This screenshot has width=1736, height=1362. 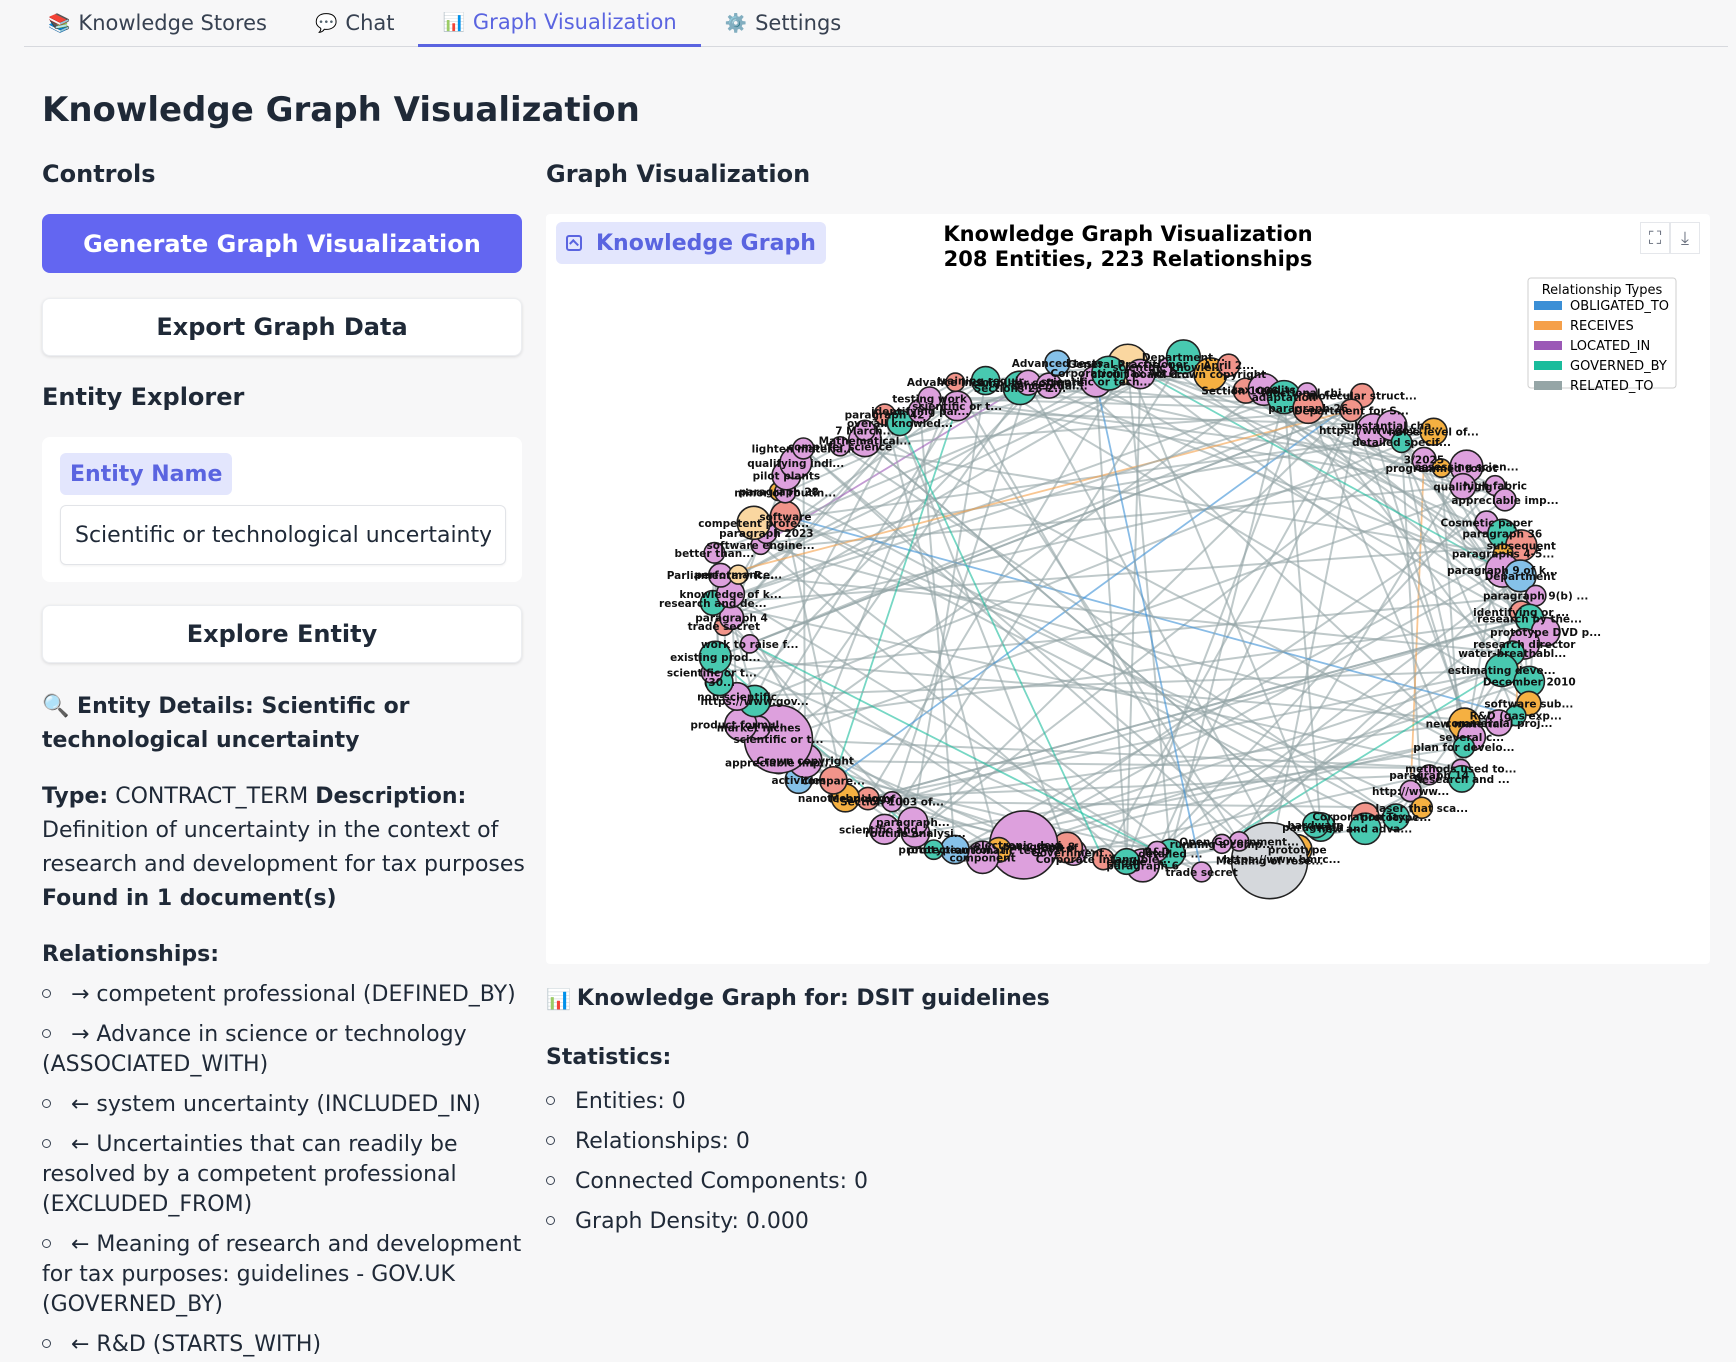 I want to click on list-item: Connected Components: 0, so click(x=896, y=1182).